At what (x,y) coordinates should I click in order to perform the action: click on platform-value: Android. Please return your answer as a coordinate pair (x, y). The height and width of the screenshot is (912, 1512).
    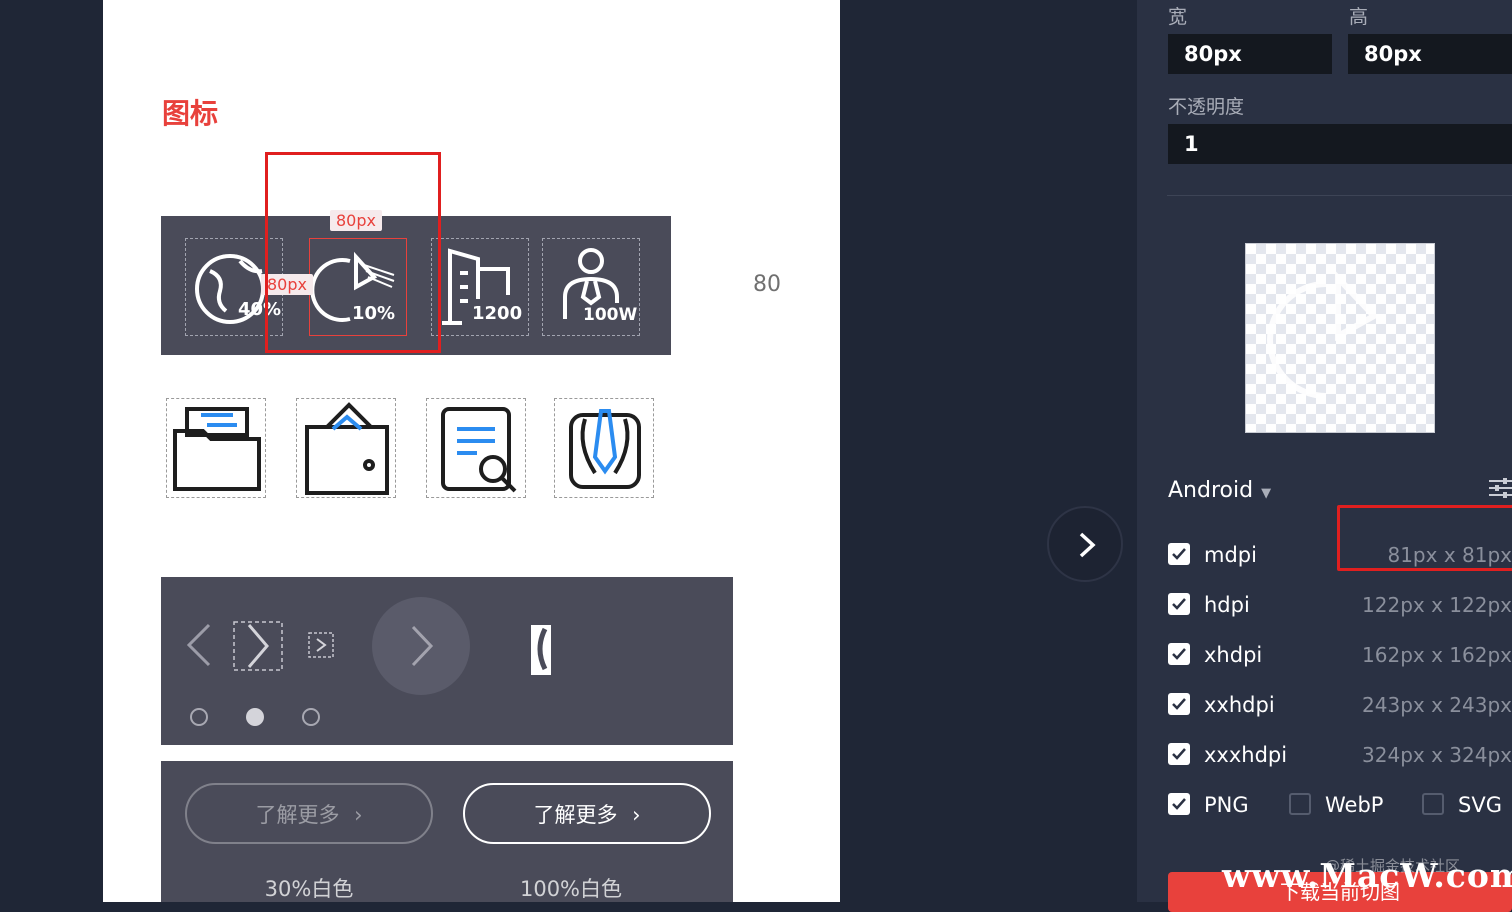
    Looking at the image, I should click on (1211, 490).